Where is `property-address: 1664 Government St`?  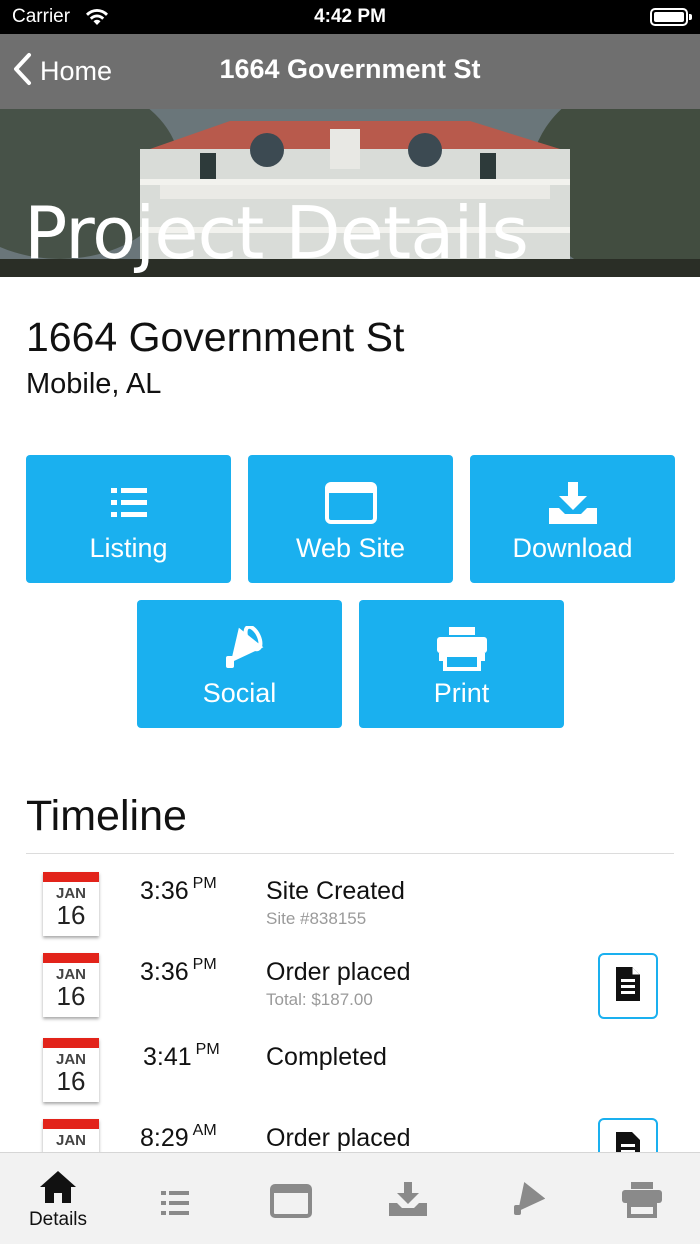 property-address: 1664 Government St is located at coordinates (215, 337).